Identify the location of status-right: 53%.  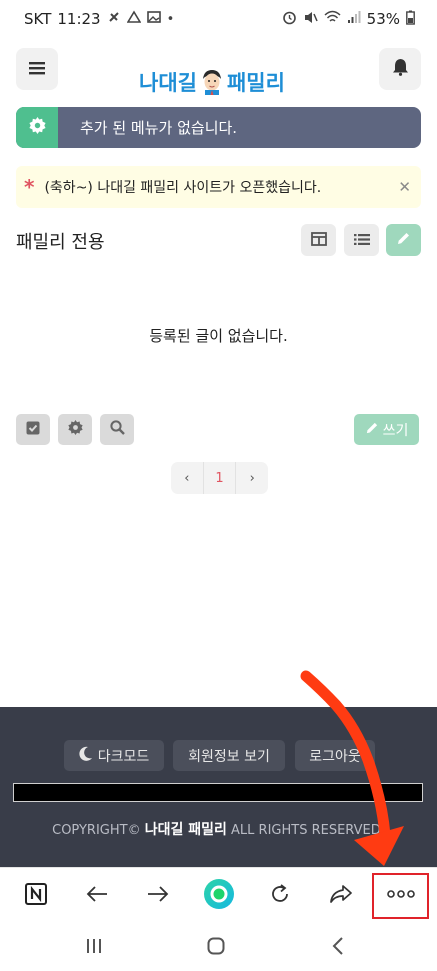
(348, 19).